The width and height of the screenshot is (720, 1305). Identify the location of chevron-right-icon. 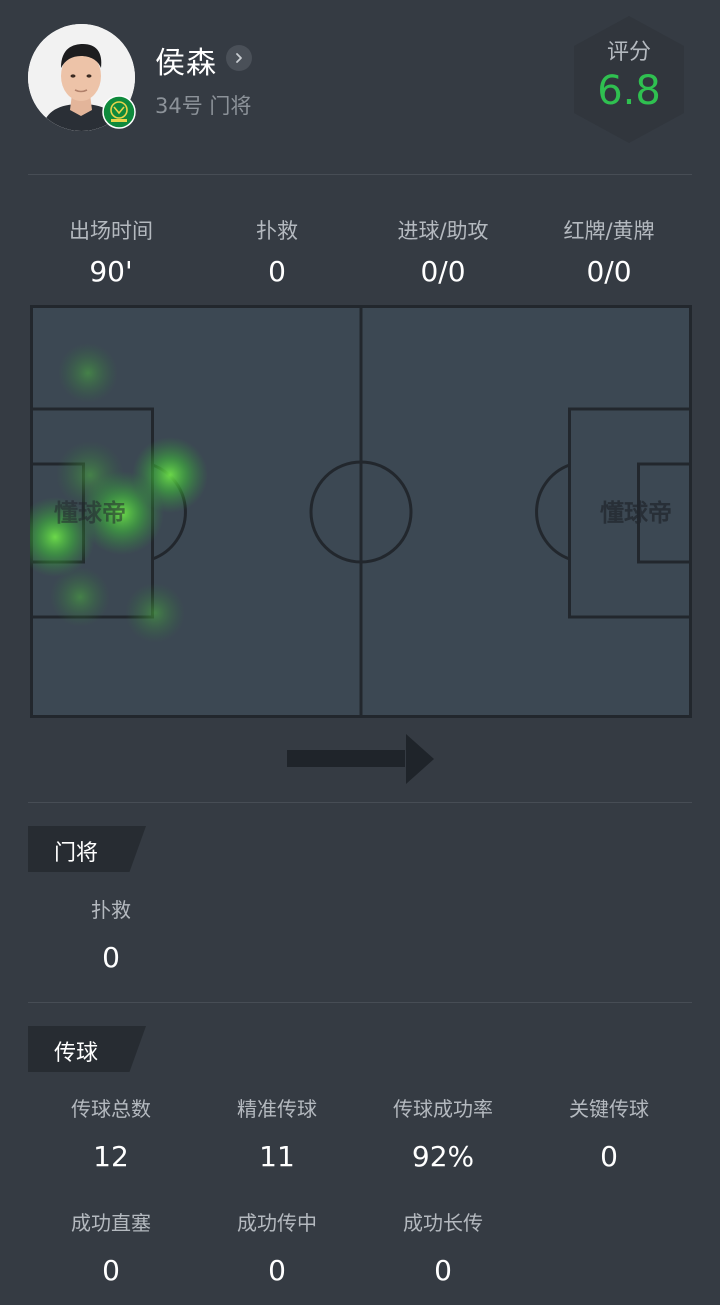
(239, 58).